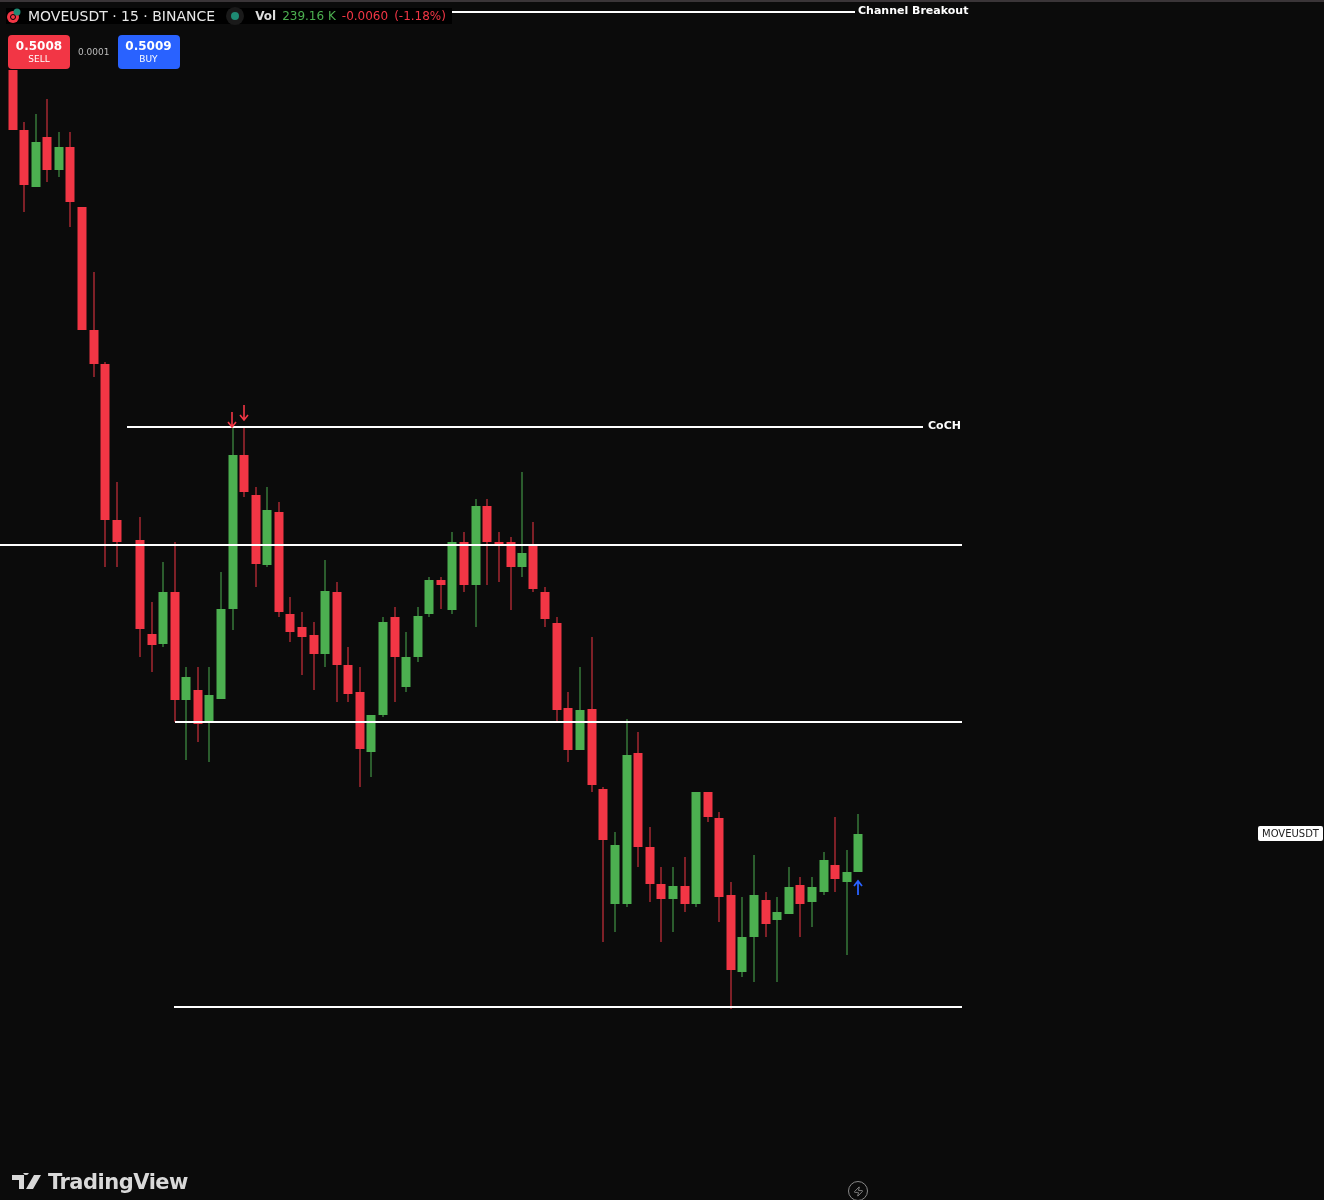 This screenshot has height=1200, width=1324. What do you see at coordinates (118, 1182) in the screenshot?
I see `logo-text: TradingView` at bounding box center [118, 1182].